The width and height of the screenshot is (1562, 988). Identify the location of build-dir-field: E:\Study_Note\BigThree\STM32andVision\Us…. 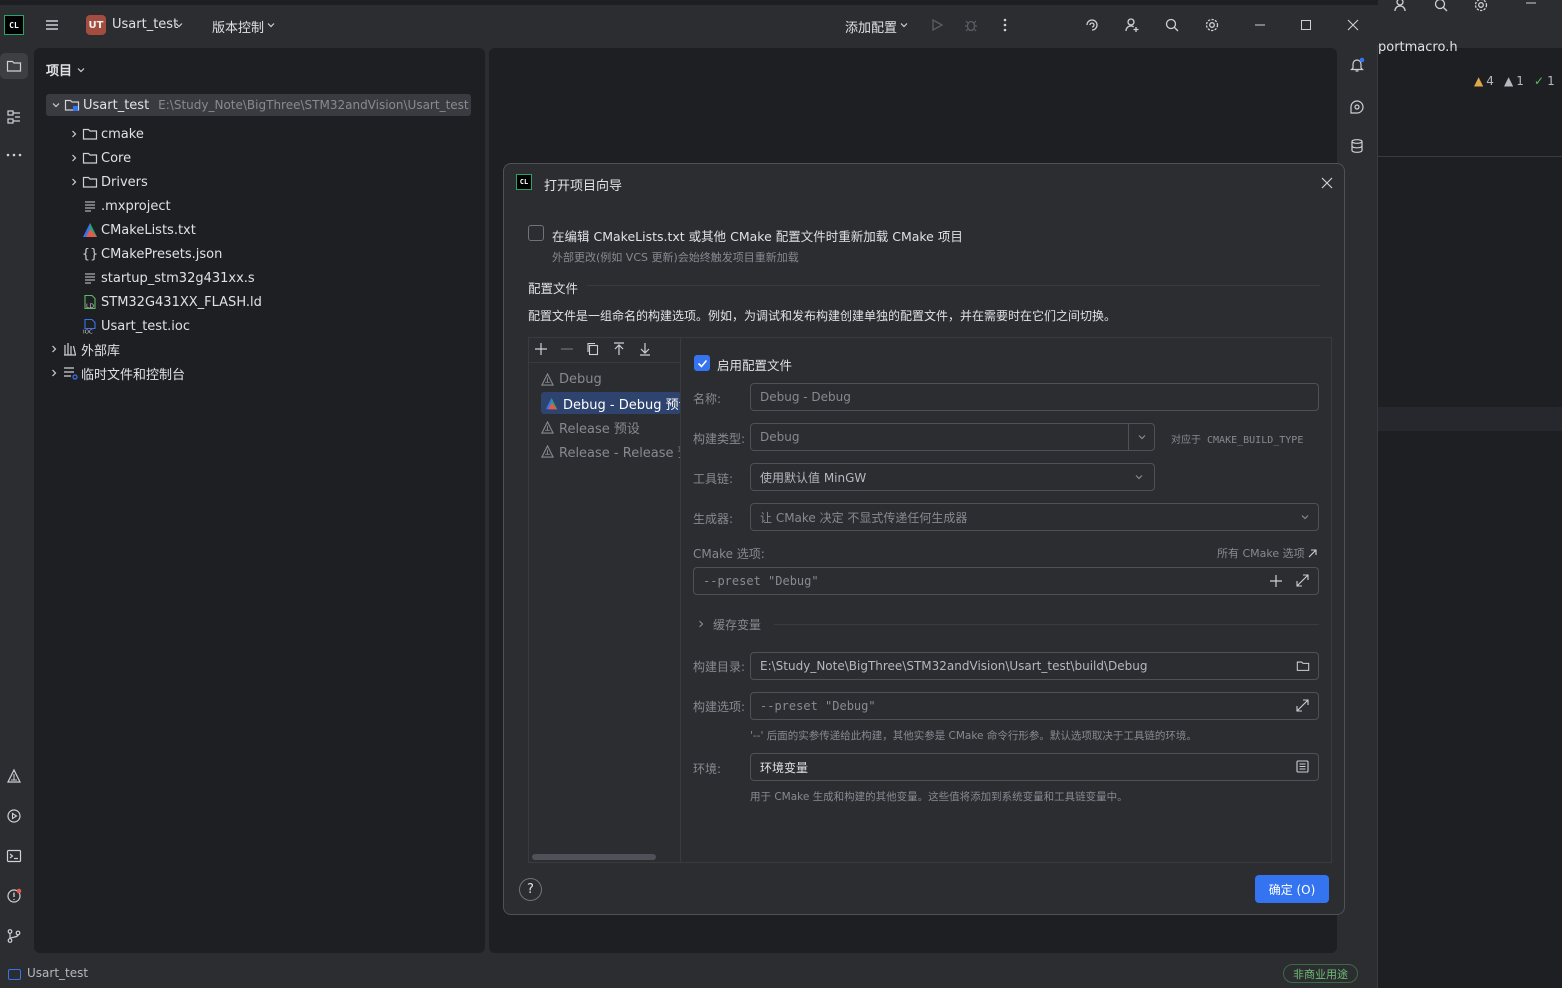
(1034, 666).